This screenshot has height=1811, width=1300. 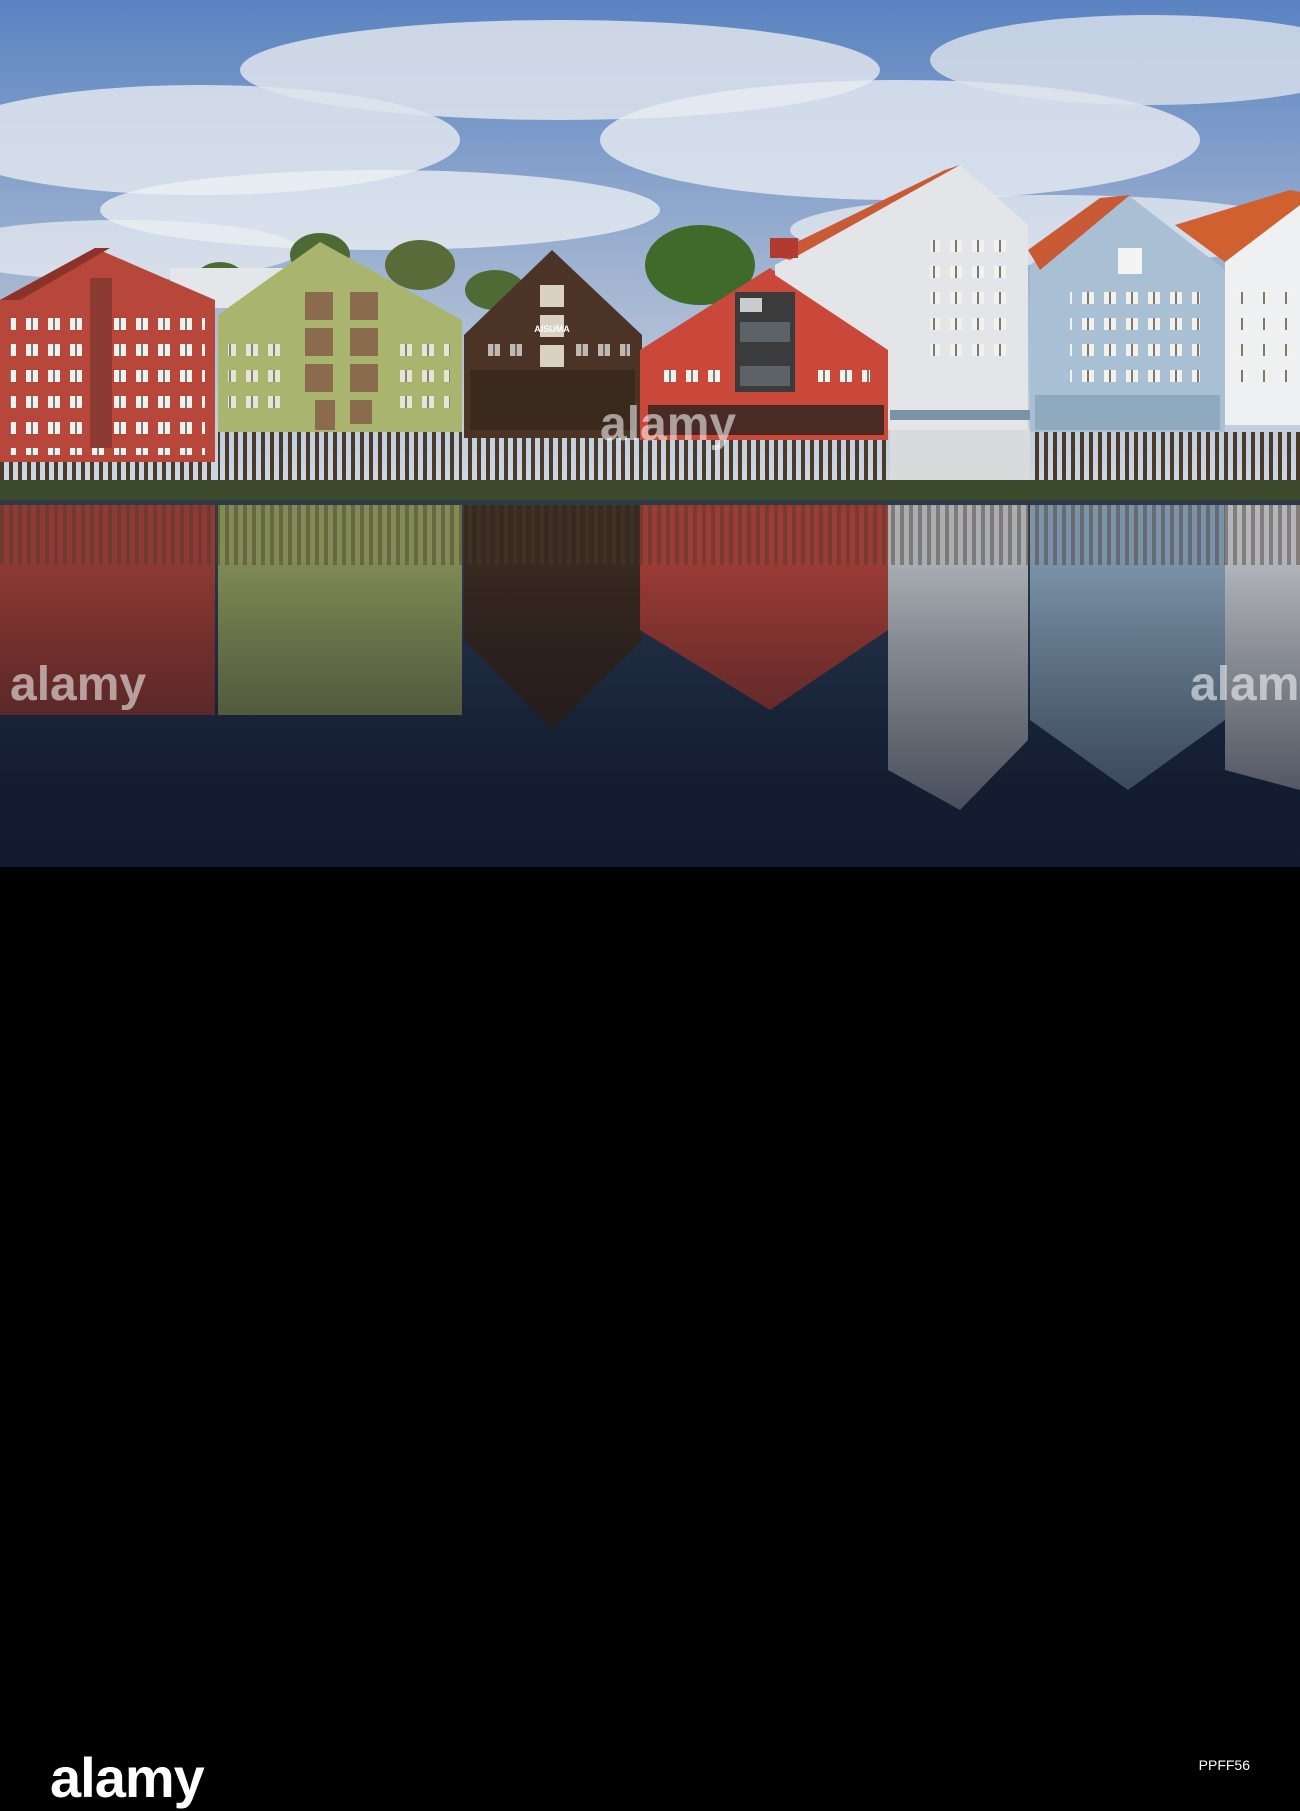 I want to click on watermark-center: alamy, so click(x=668, y=424).